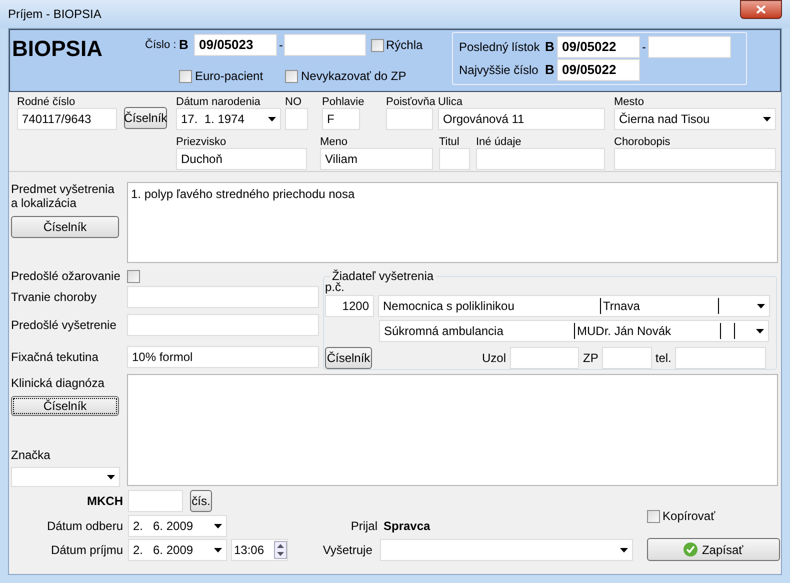  Describe the element at coordinates (85, 526) in the screenshot. I see `field-label: Dátum odberu` at that location.